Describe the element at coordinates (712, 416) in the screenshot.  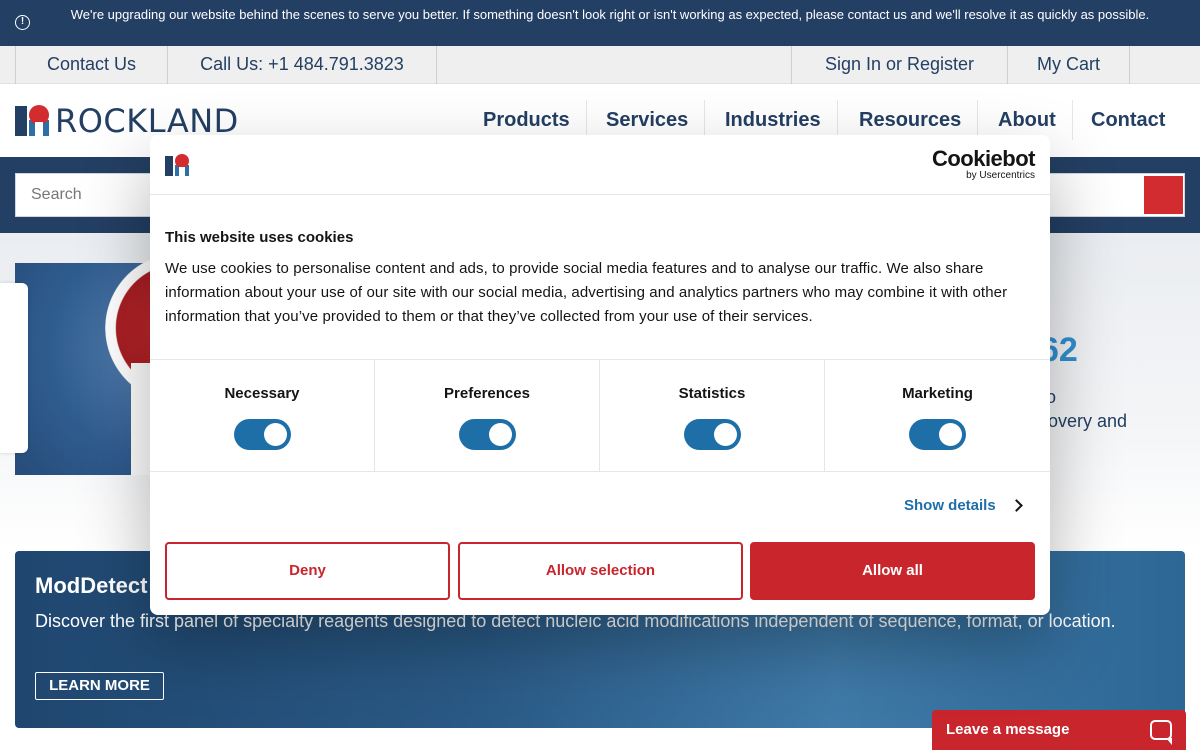
I see `category-statistics: Statistics` at that location.